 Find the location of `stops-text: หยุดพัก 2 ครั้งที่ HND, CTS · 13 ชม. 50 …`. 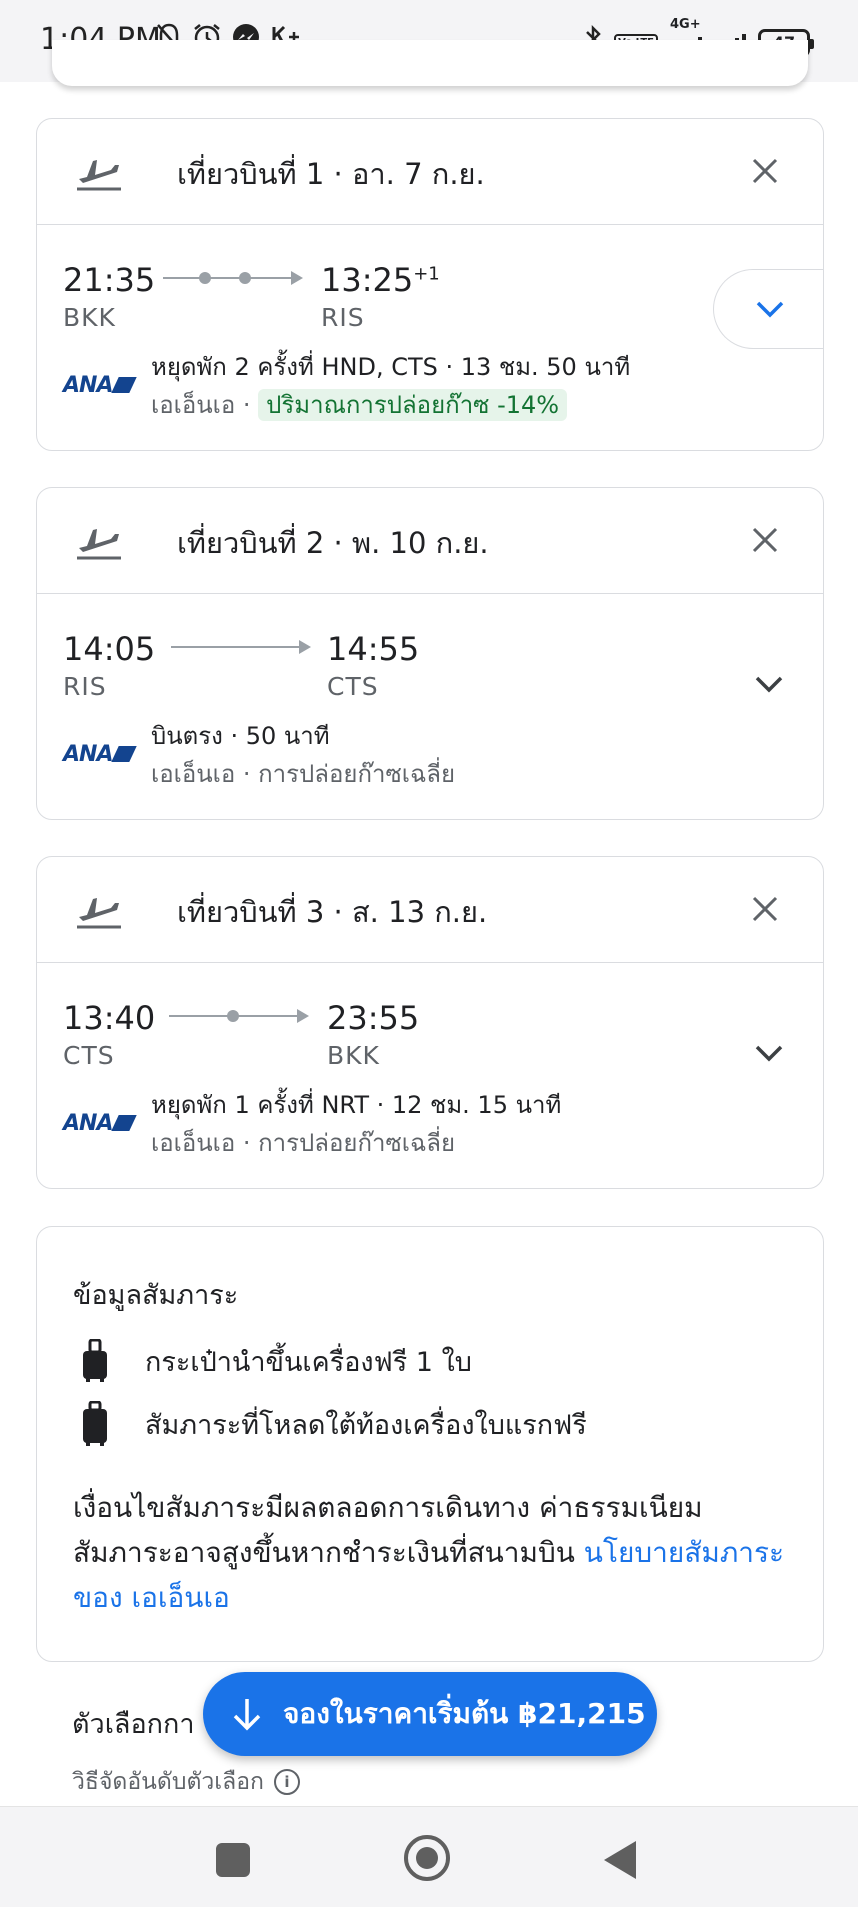

stops-text: หยุดพัก 2 ครั้งที่ HND, CTS · 13 ชม. 50 … is located at coordinates (391, 367).